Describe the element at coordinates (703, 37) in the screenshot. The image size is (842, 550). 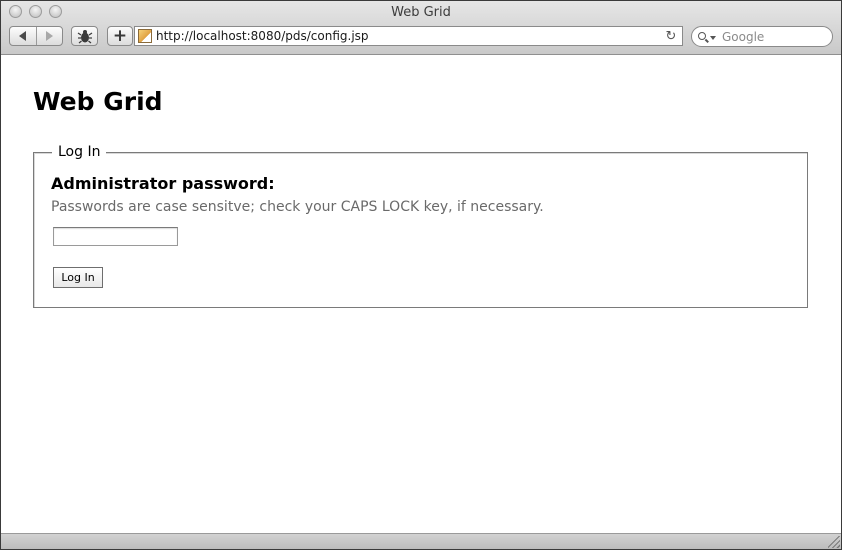
I see `search-icon` at that location.